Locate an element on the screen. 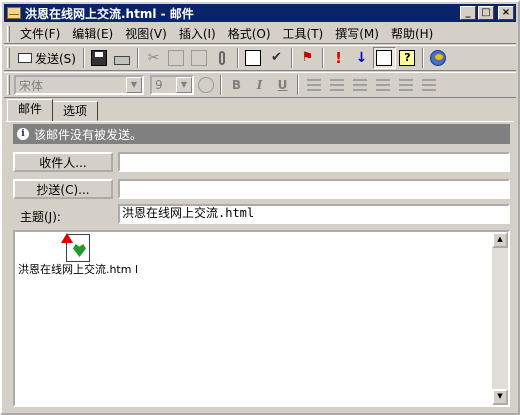 The height and width of the screenshot is (415, 520). italic-button: I is located at coordinates (259, 85).